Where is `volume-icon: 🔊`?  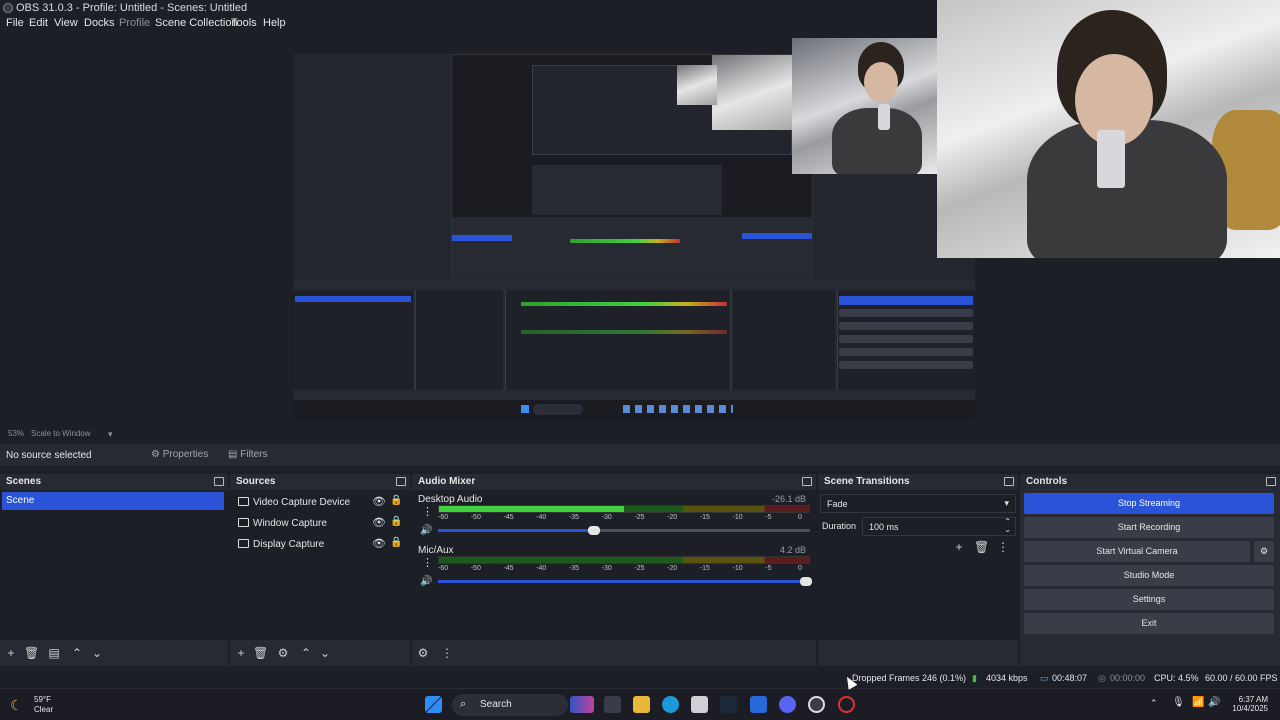
volume-icon: 🔊 is located at coordinates (1214, 702).